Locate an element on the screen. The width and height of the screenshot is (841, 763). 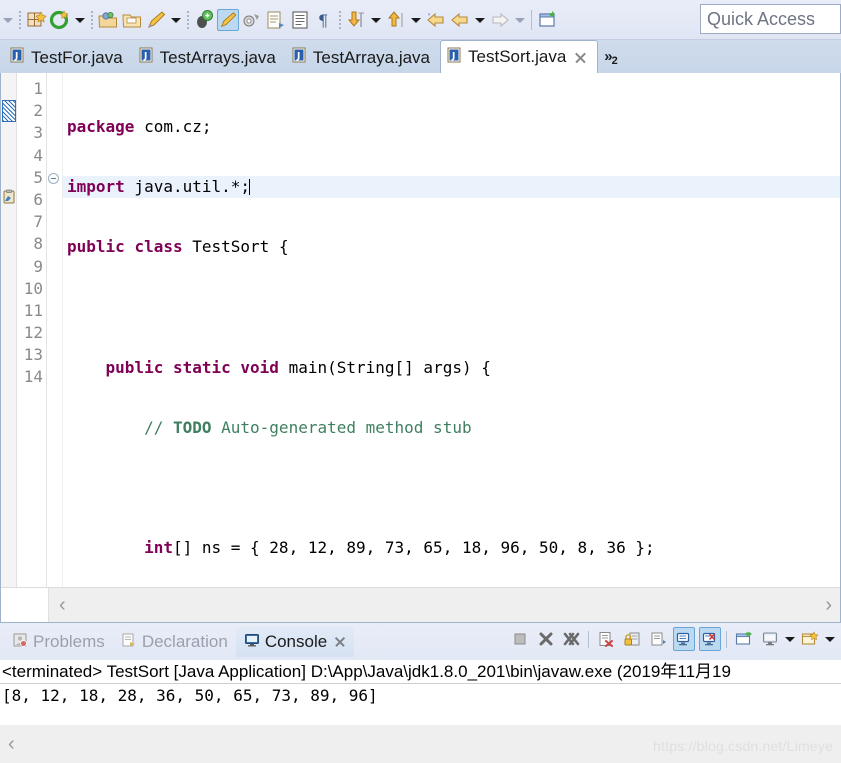
pilcrow-icon: ¶ is located at coordinates (324, 20).